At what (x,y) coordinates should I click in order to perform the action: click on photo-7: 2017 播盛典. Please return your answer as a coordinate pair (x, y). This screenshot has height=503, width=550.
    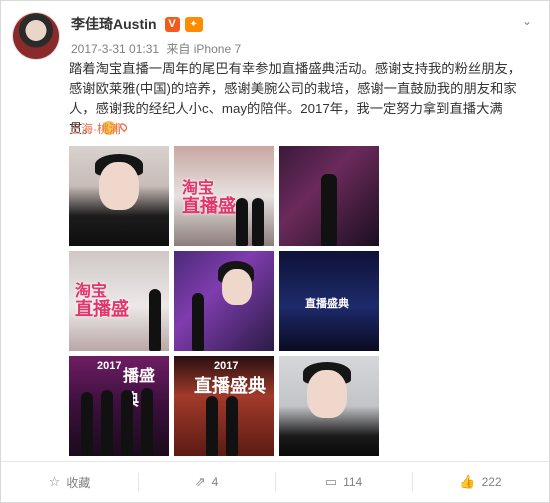
    Looking at the image, I should click on (119, 406).